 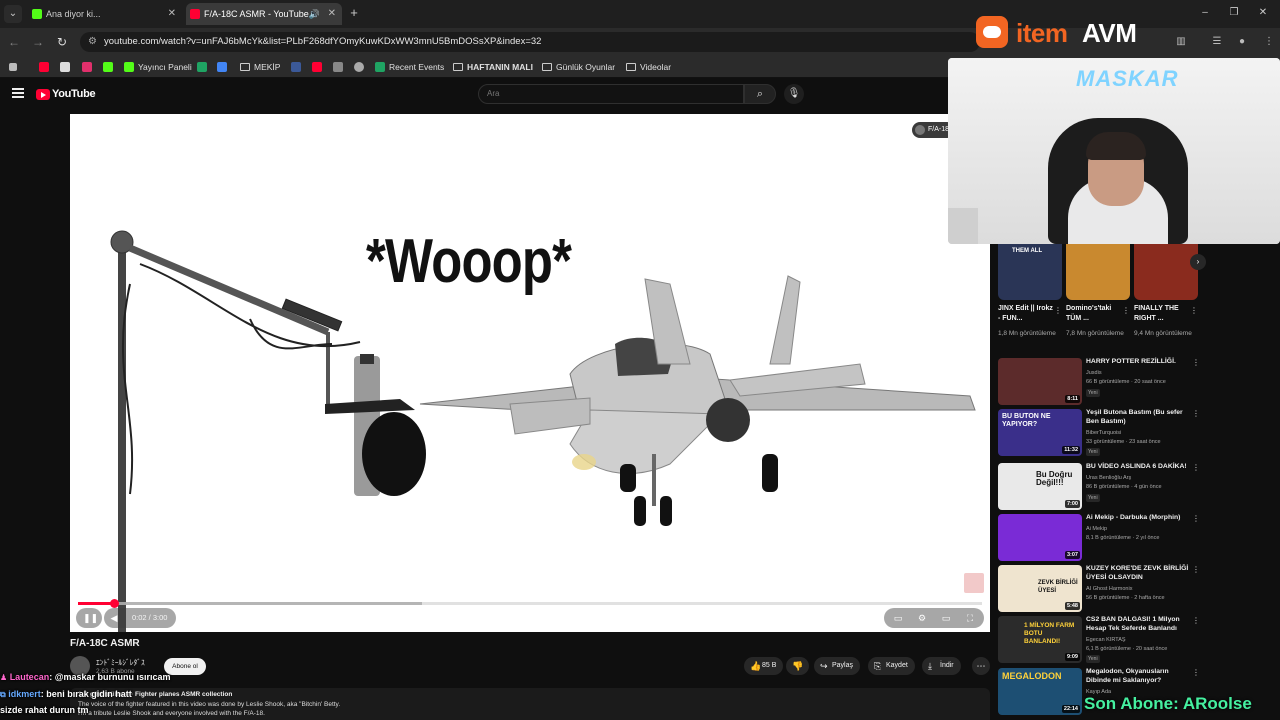 I want to click on webcam-overlay: MASKAR, so click(x=1114, y=151).